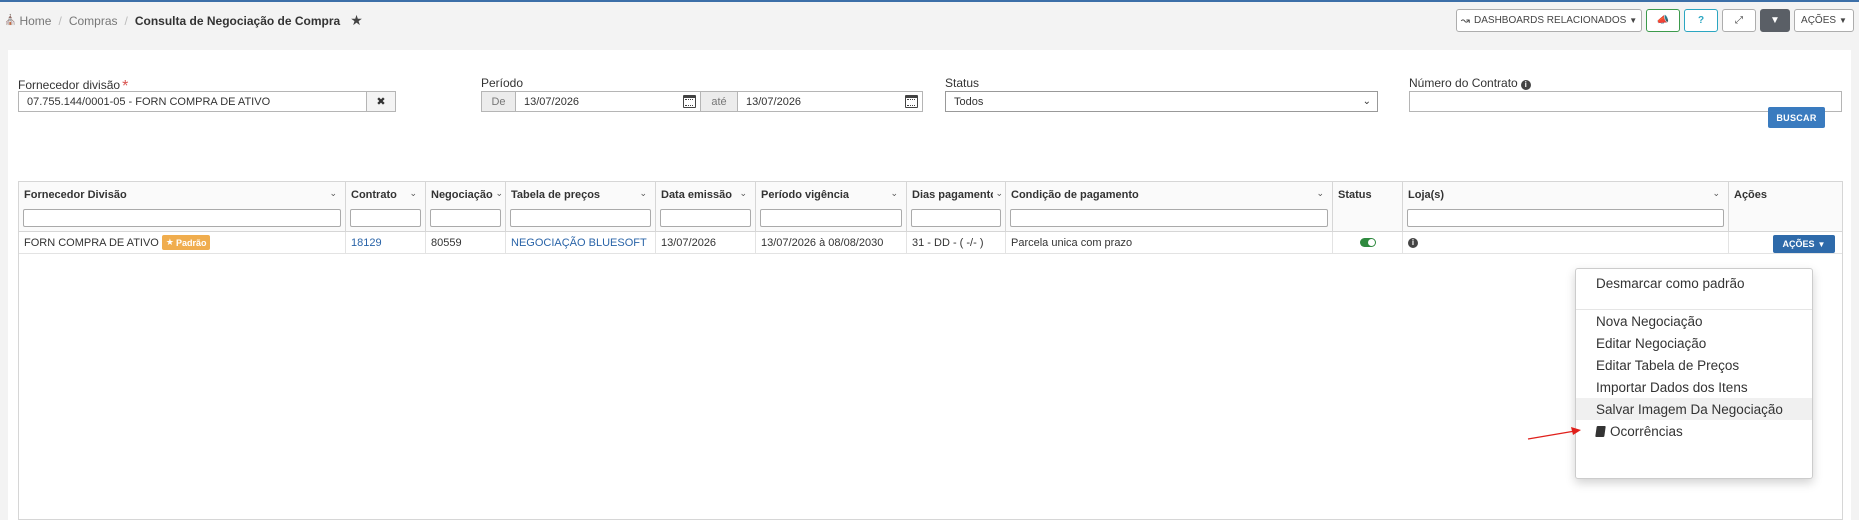 The width and height of the screenshot is (1859, 520). What do you see at coordinates (805, 195) in the screenshot?
I see `column-header-label: Período vigência` at bounding box center [805, 195].